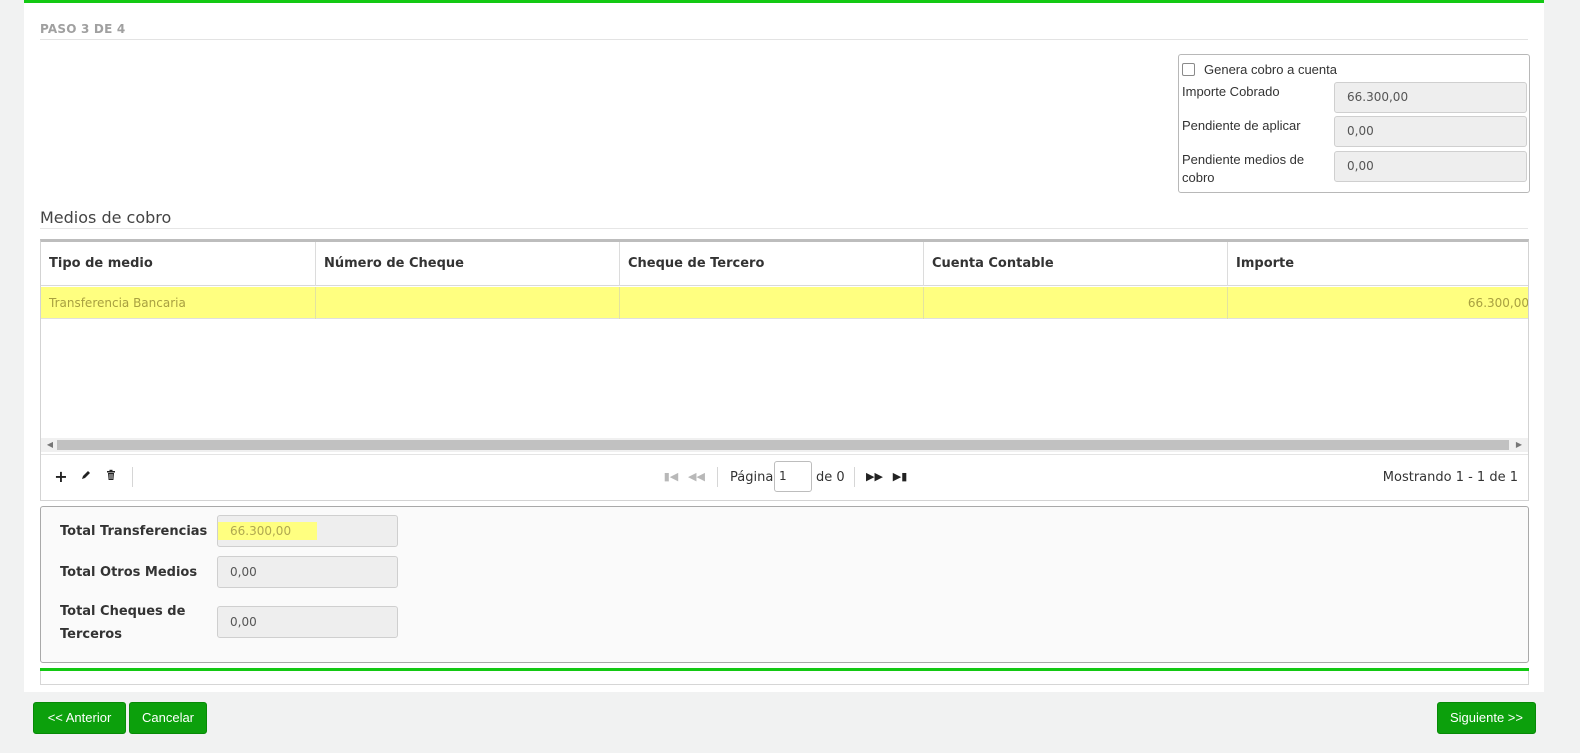 The width and height of the screenshot is (1580, 753). Describe the element at coordinates (784, 39) in the screenshot. I see `step-divider` at that location.